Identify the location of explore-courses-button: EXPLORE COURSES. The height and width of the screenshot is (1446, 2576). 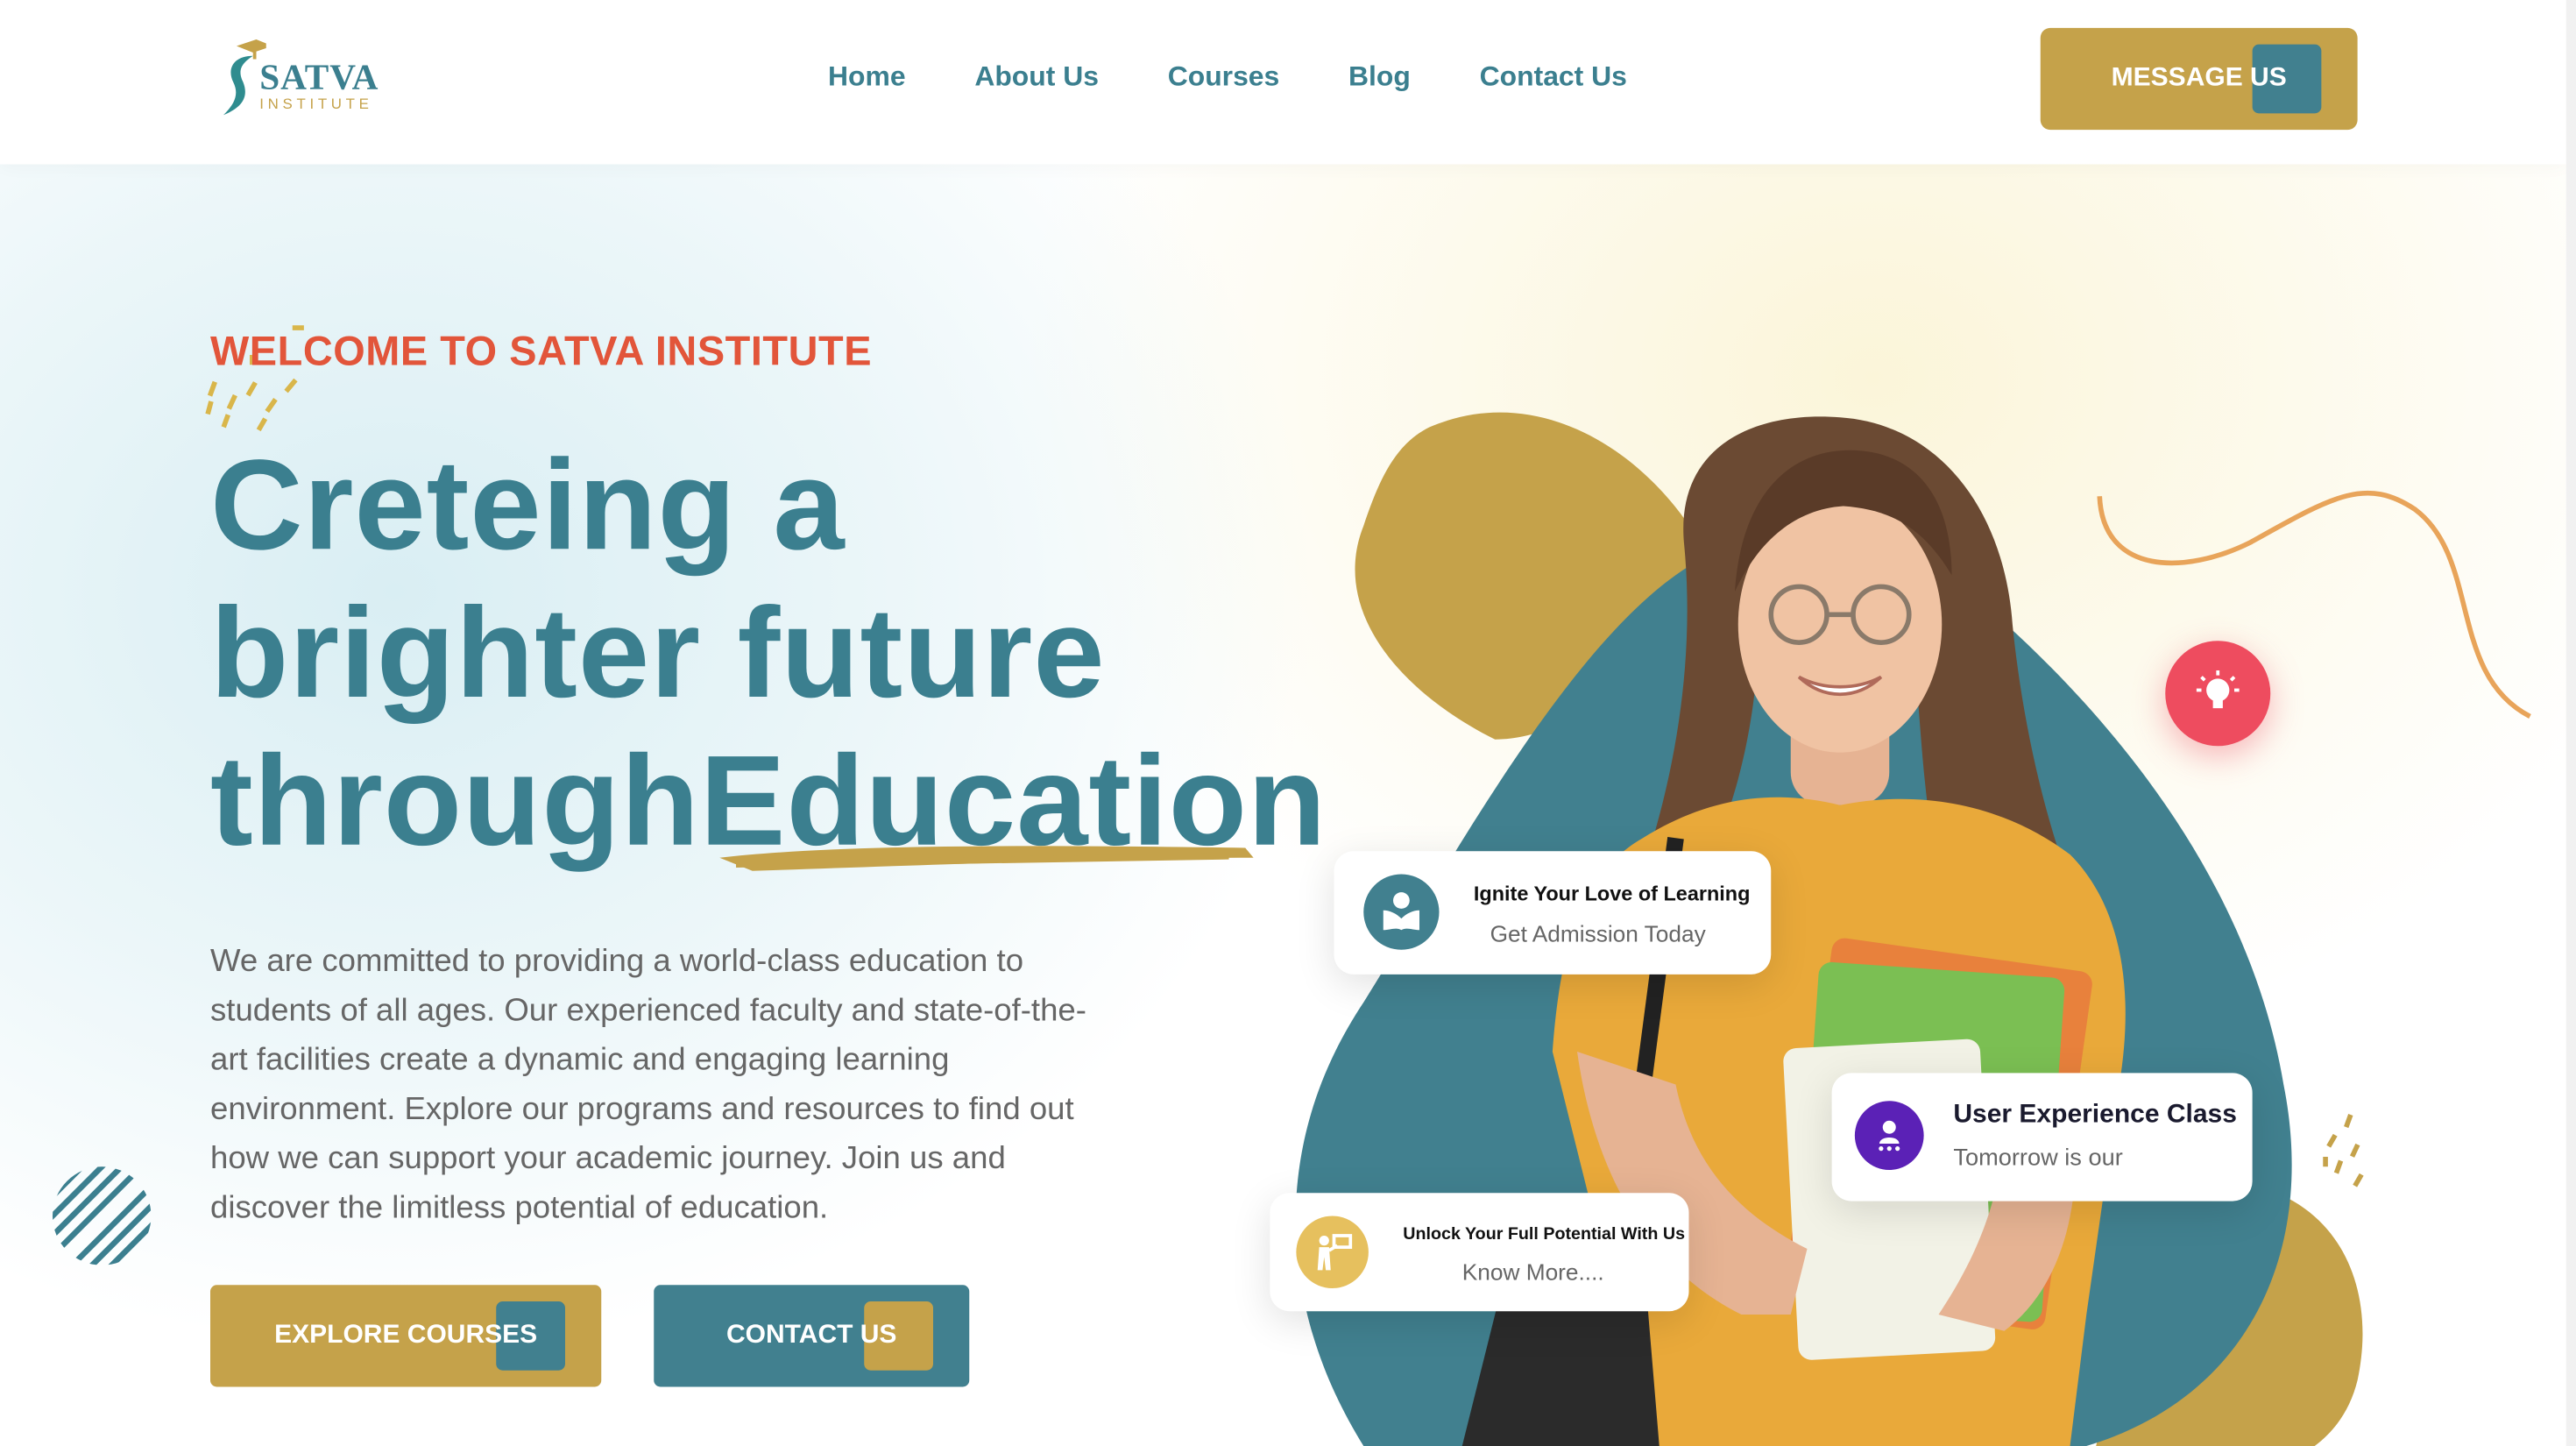
(406, 1336).